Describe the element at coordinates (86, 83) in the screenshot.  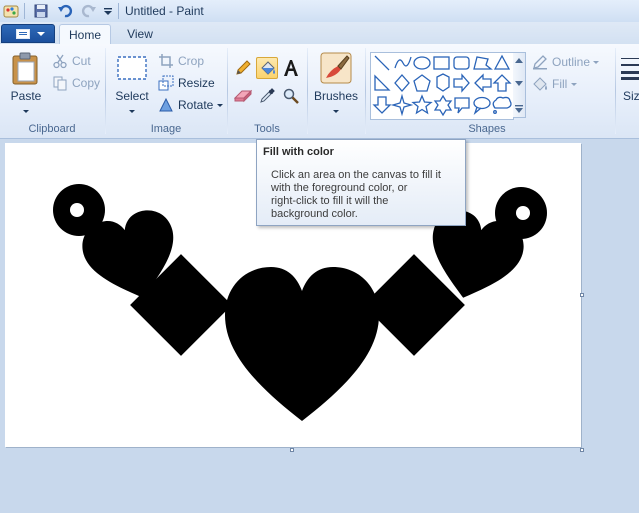
I see `copy-label: Copy` at that location.